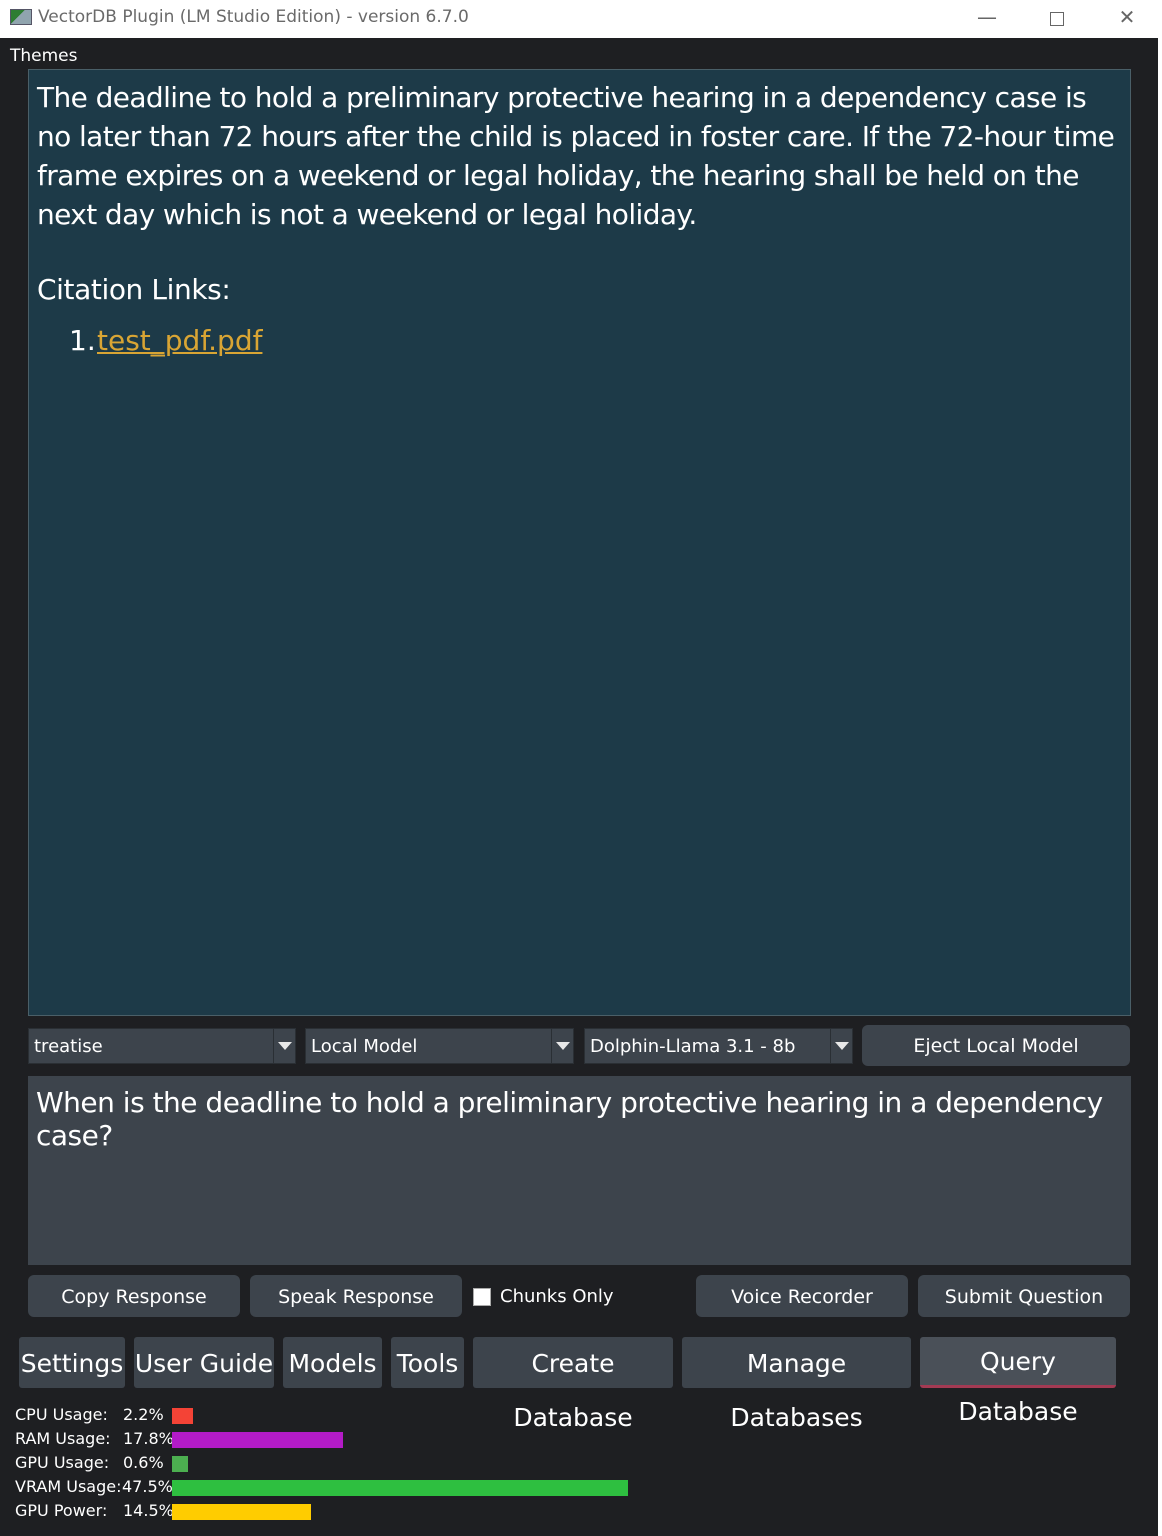 The height and width of the screenshot is (1536, 1162). I want to click on model-select: Dolphin-Llama 3.1 - 8b, so click(718, 1046).